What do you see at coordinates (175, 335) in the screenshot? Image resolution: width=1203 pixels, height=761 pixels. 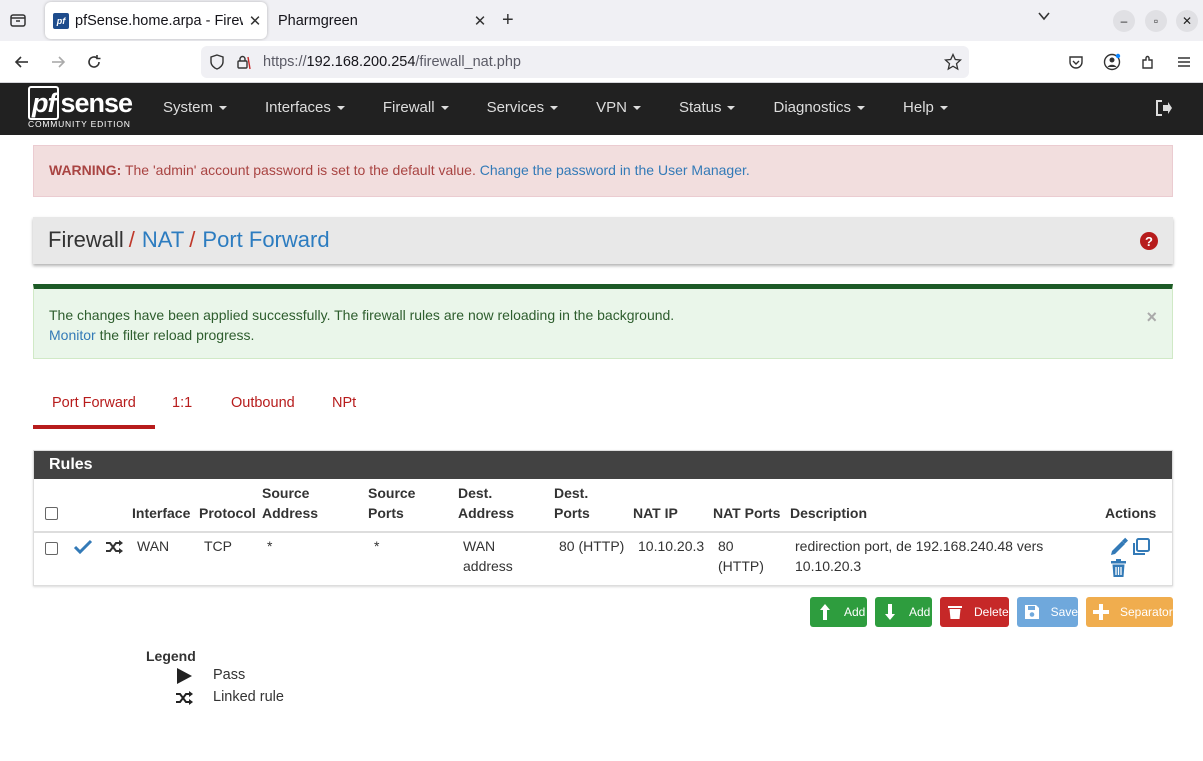 I see `success-message-rest: the filter reload progress.` at bounding box center [175, 335].